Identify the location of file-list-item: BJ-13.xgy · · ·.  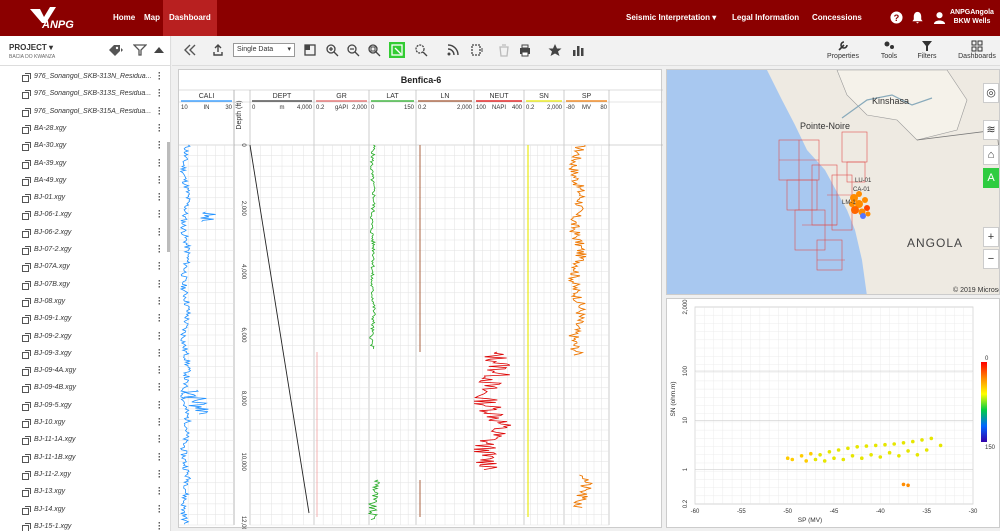
(85, 492).